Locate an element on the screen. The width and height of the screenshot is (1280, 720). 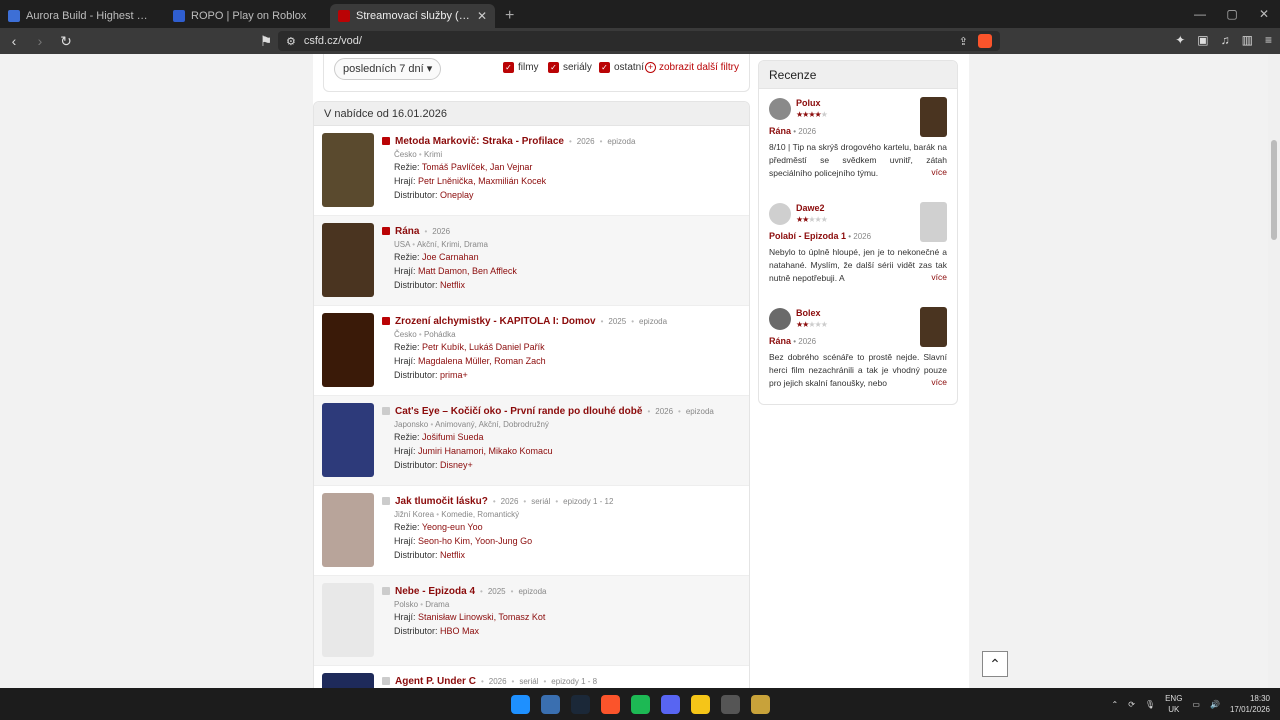
language-indicator: ENG UK is located at coordinates (1173, 704).